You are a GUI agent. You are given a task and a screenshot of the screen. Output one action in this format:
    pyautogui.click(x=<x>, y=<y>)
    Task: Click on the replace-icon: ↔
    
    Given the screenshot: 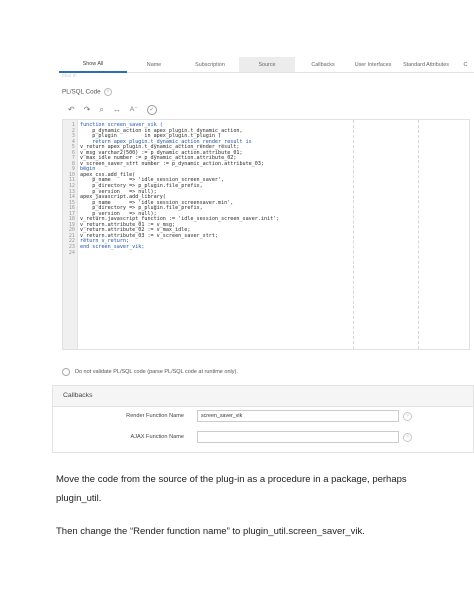 What is the action you would take?
    pyautogui.click(x=117, y=110)
    